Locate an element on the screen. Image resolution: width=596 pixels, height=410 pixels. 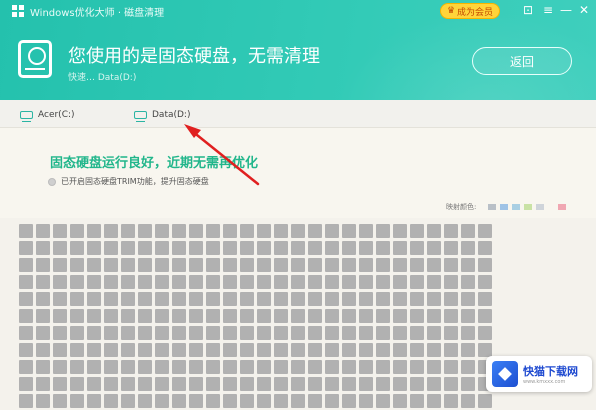
legend-label: 映射颜色: is located at coordinates (461, 207).